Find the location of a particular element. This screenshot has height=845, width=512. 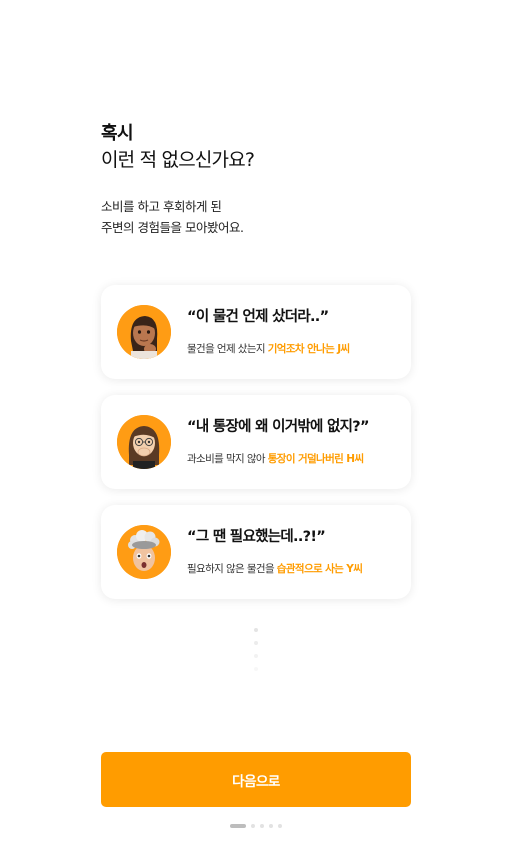

card-description-accent: 기억조차 안나는 J씨 is located at coordinates (309, 349).